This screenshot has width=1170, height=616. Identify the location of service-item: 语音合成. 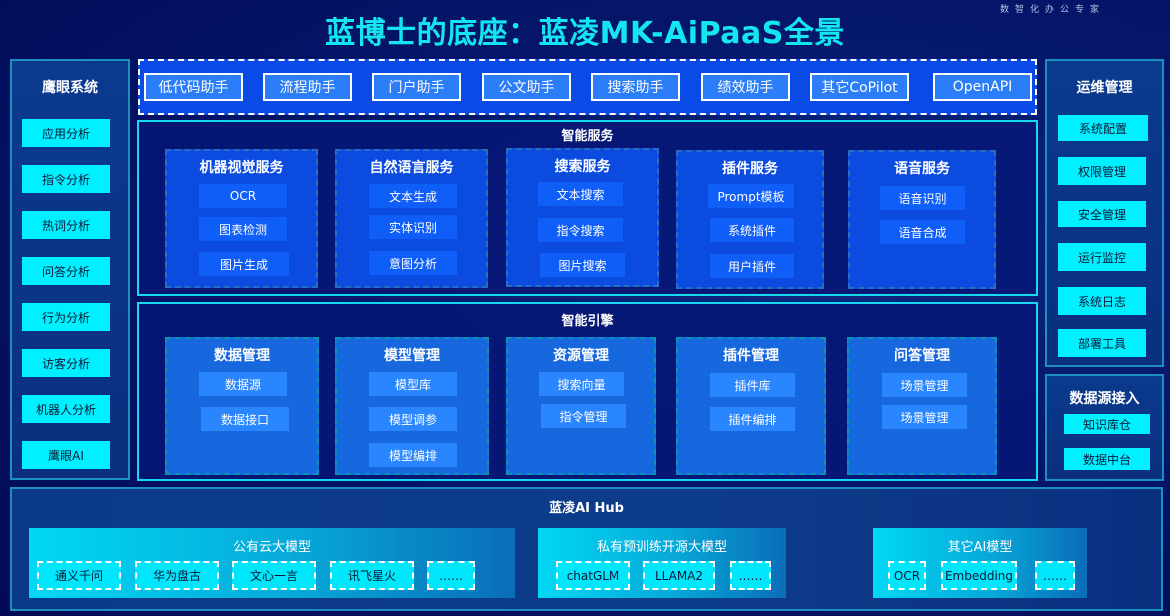
(922, 232).